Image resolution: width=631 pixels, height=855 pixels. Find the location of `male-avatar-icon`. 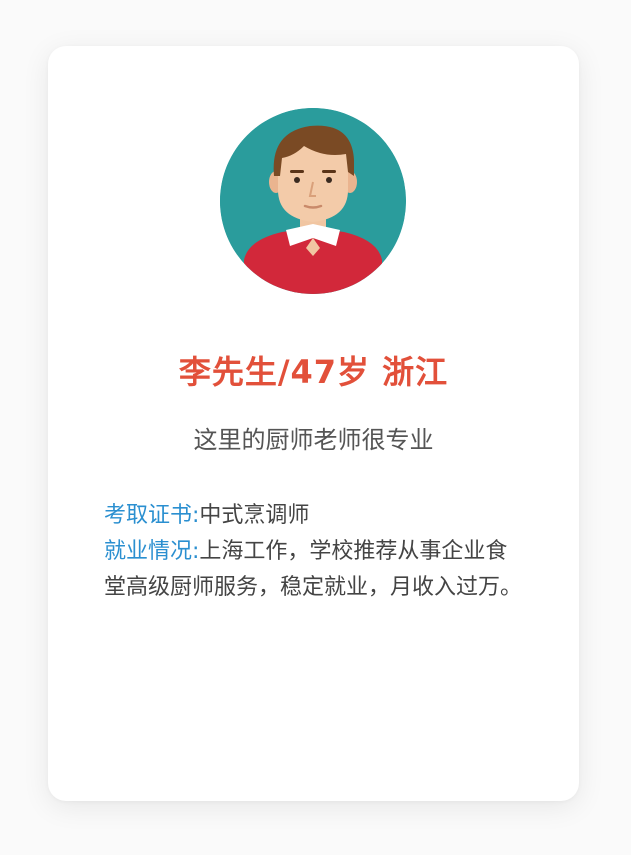

male-avatar-icon is located at coordinates (313, 201).